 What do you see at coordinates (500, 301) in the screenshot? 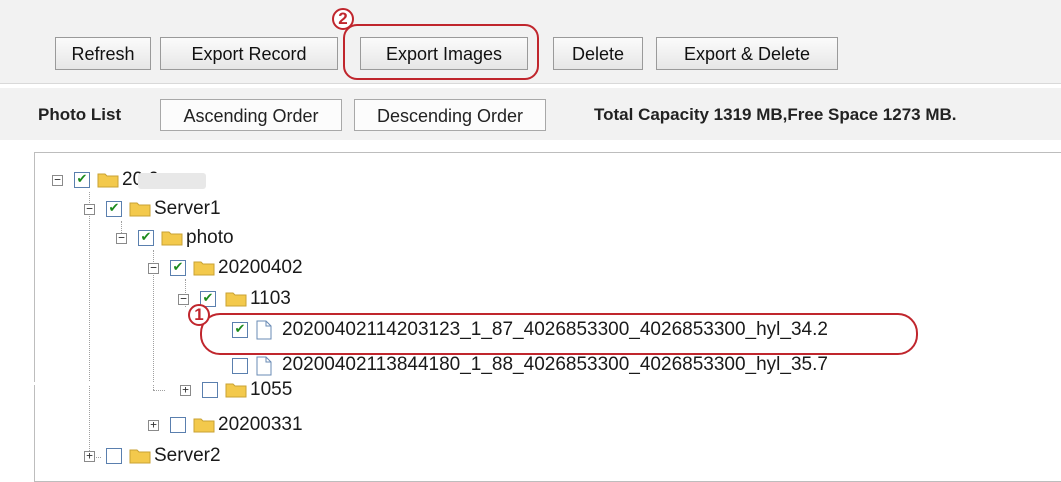
I see `tree-node-1103: − ✔ 1103` at bounding box center [500, 301].